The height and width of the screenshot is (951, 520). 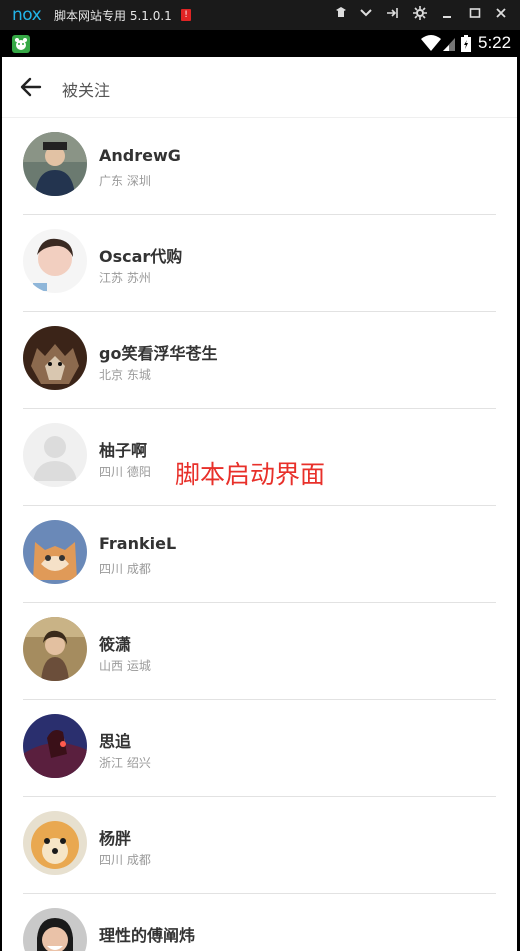 I want to click on shrink-icon, so click(x=393, y=15).